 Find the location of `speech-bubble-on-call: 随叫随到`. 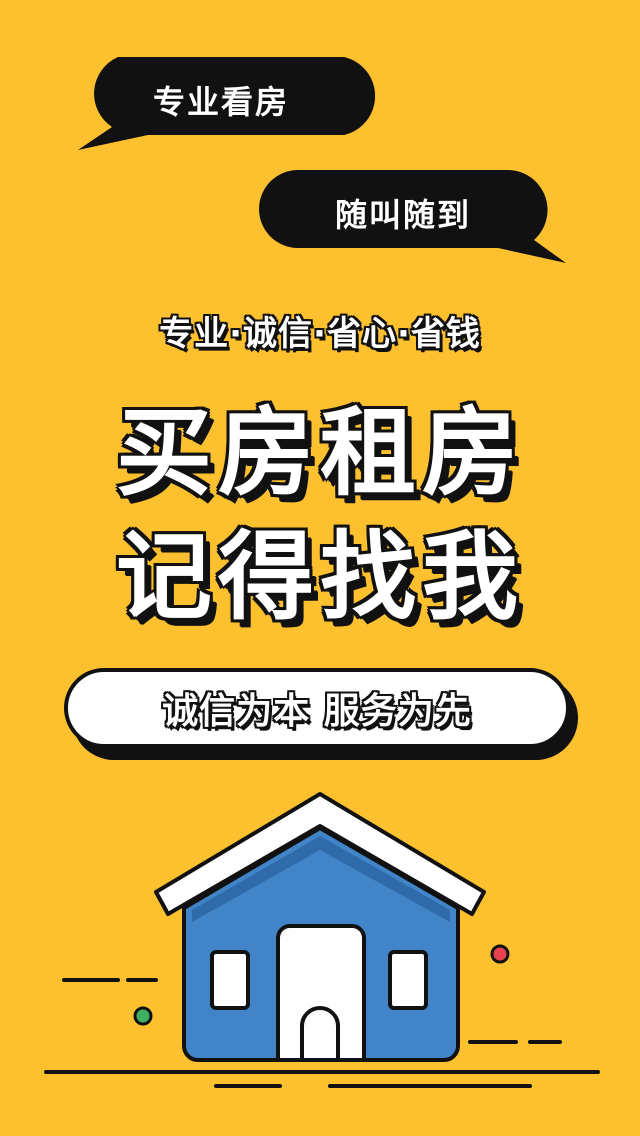

speech-bubble-on-call: 随叫随到 is located at coordinates (413, 218).